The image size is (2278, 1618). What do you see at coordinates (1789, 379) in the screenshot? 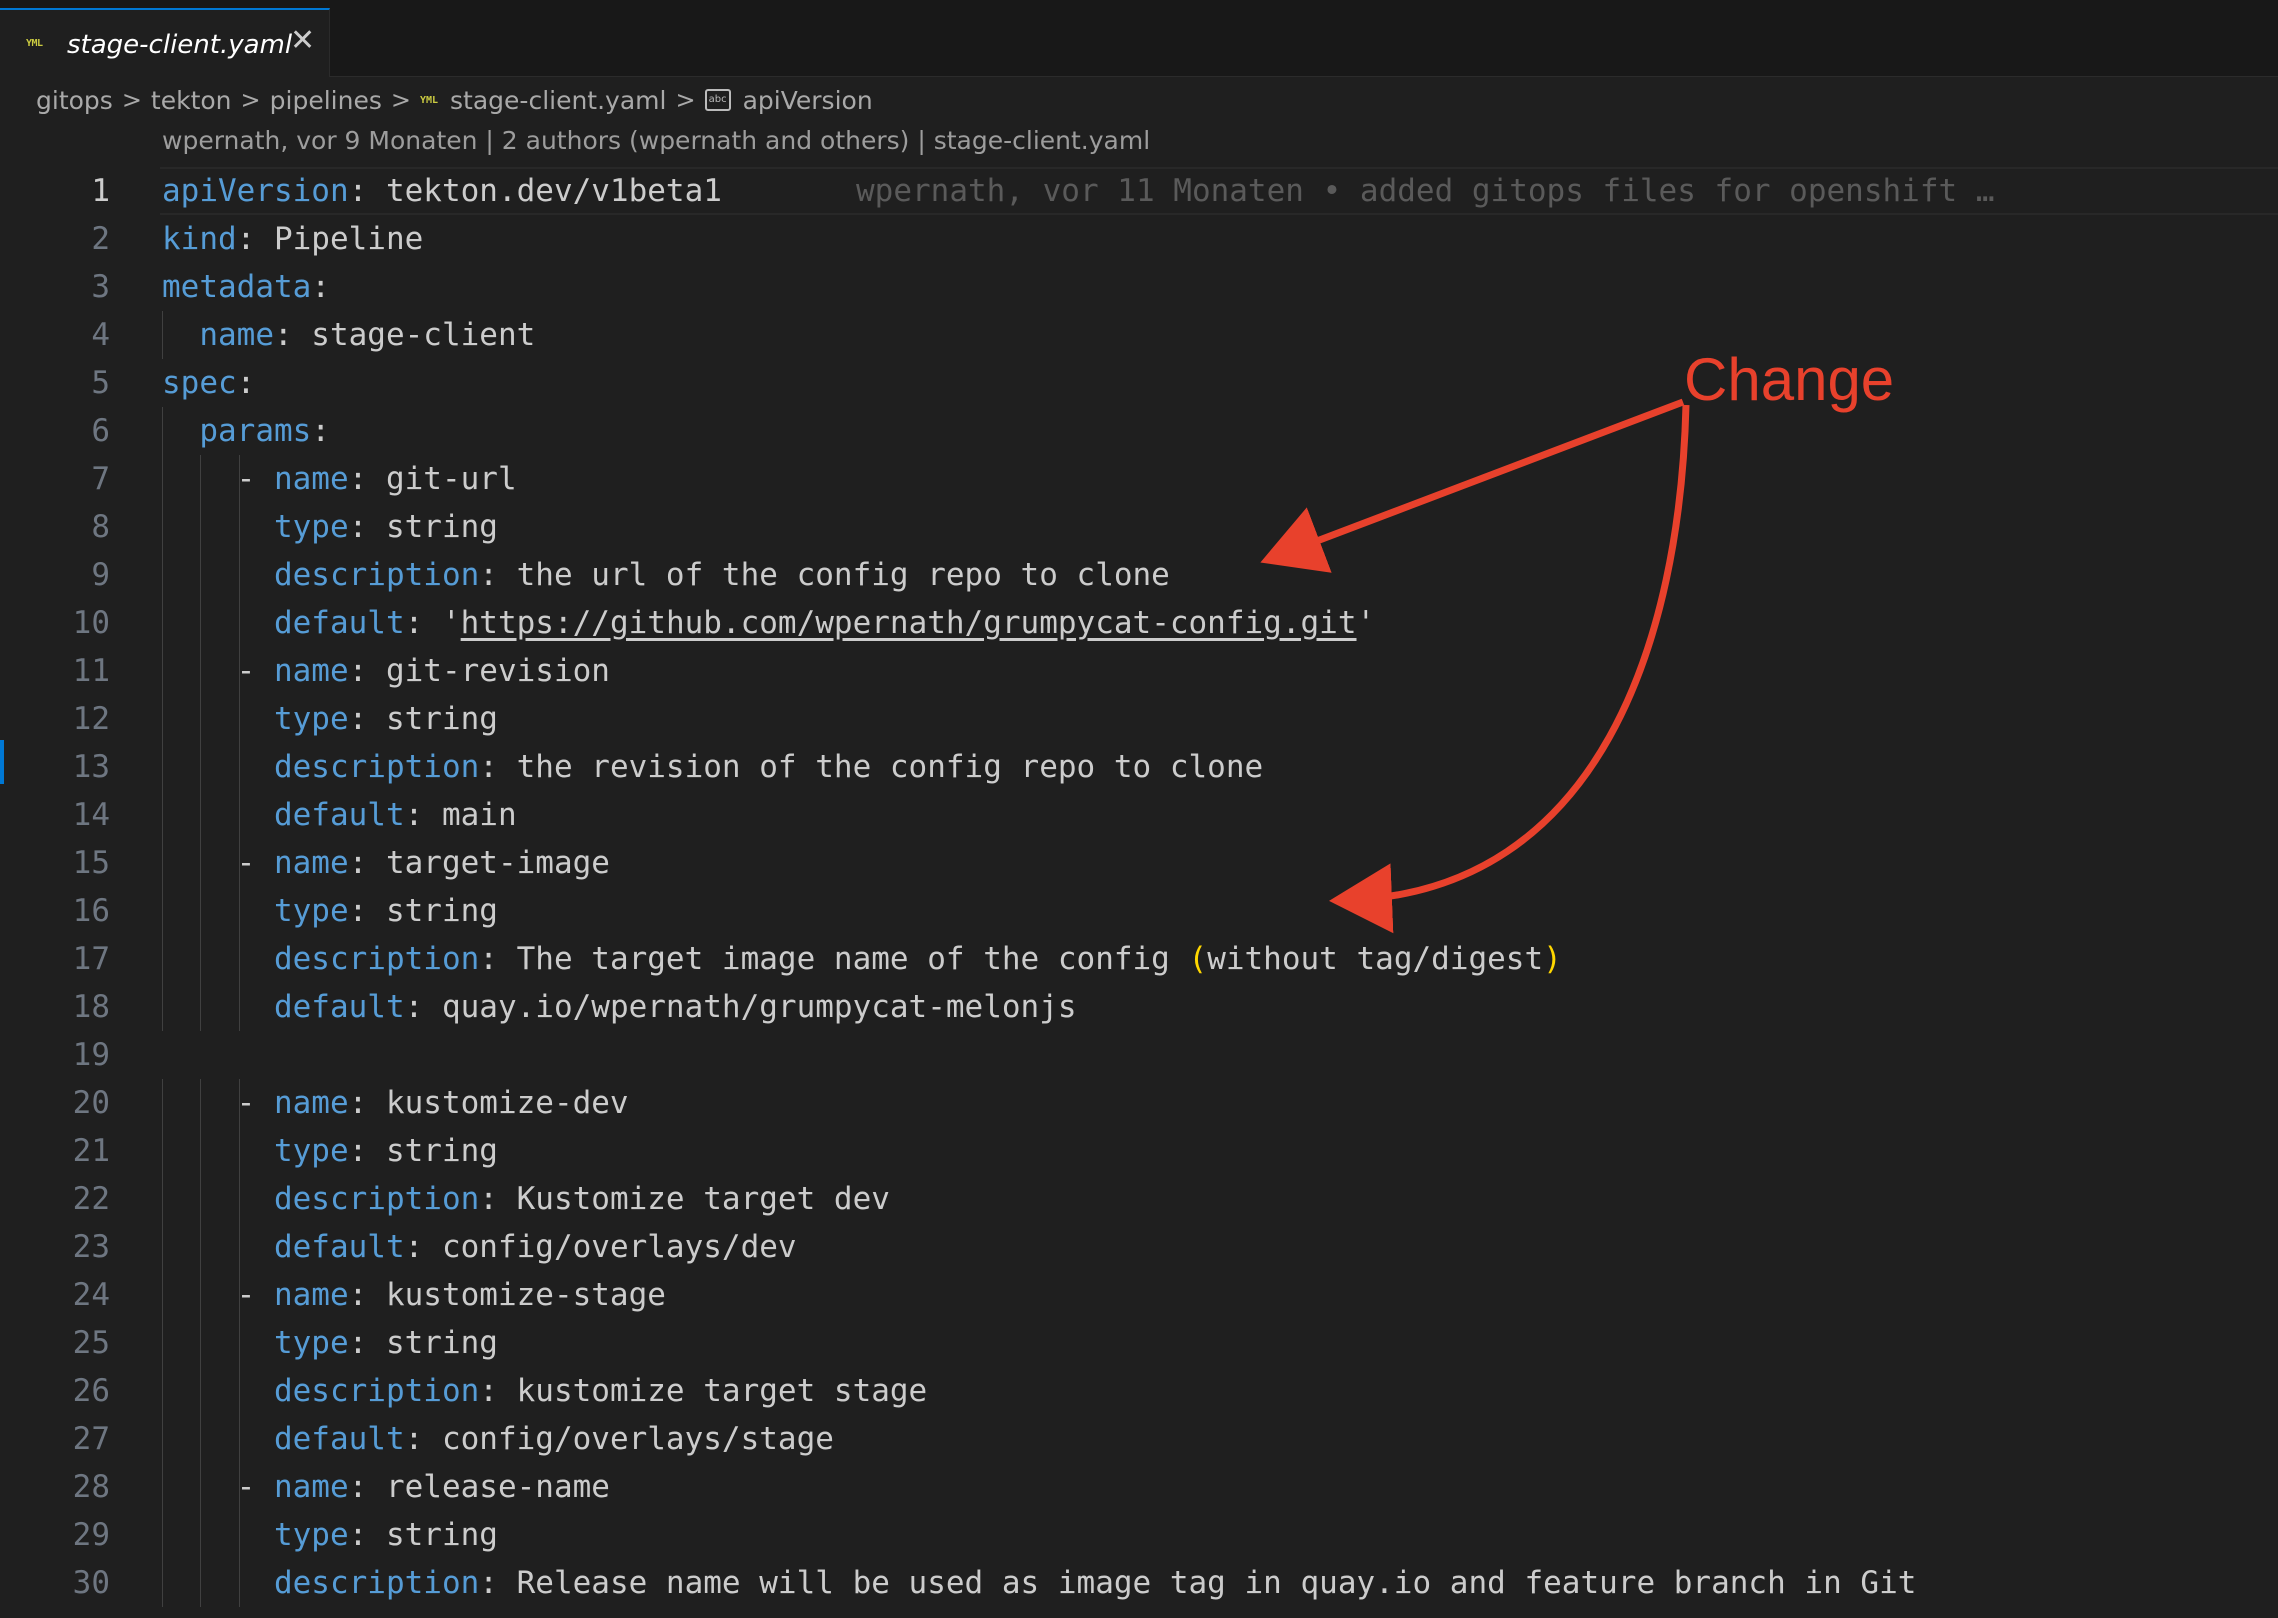
I see `annotation-change-label: Change` at bounding box center [1789, 379].